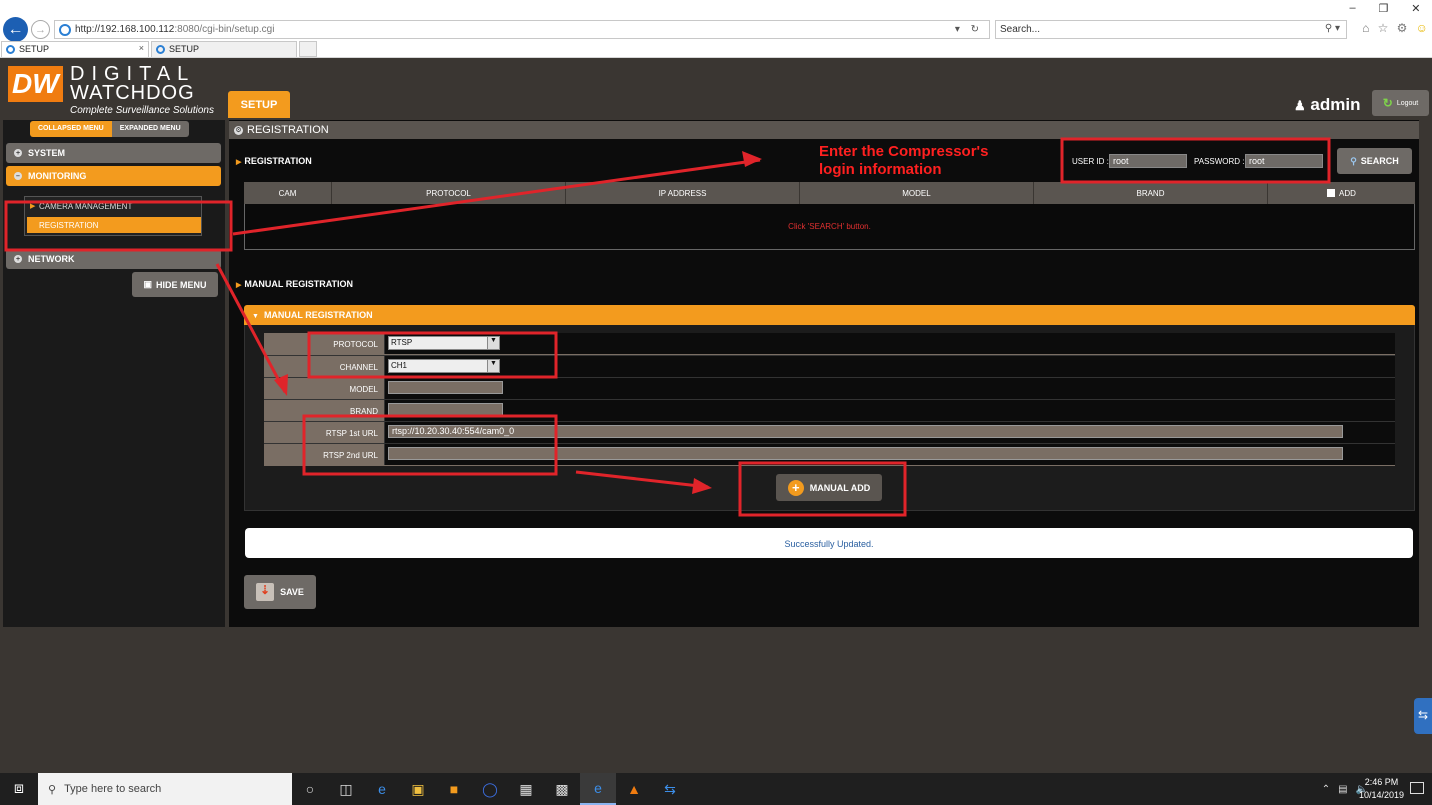 The height and width of the screenshot is (805, 1432). I want to click on browser-icons: ⌂ ☆ ⚙ ☺, so click(1395, 28).